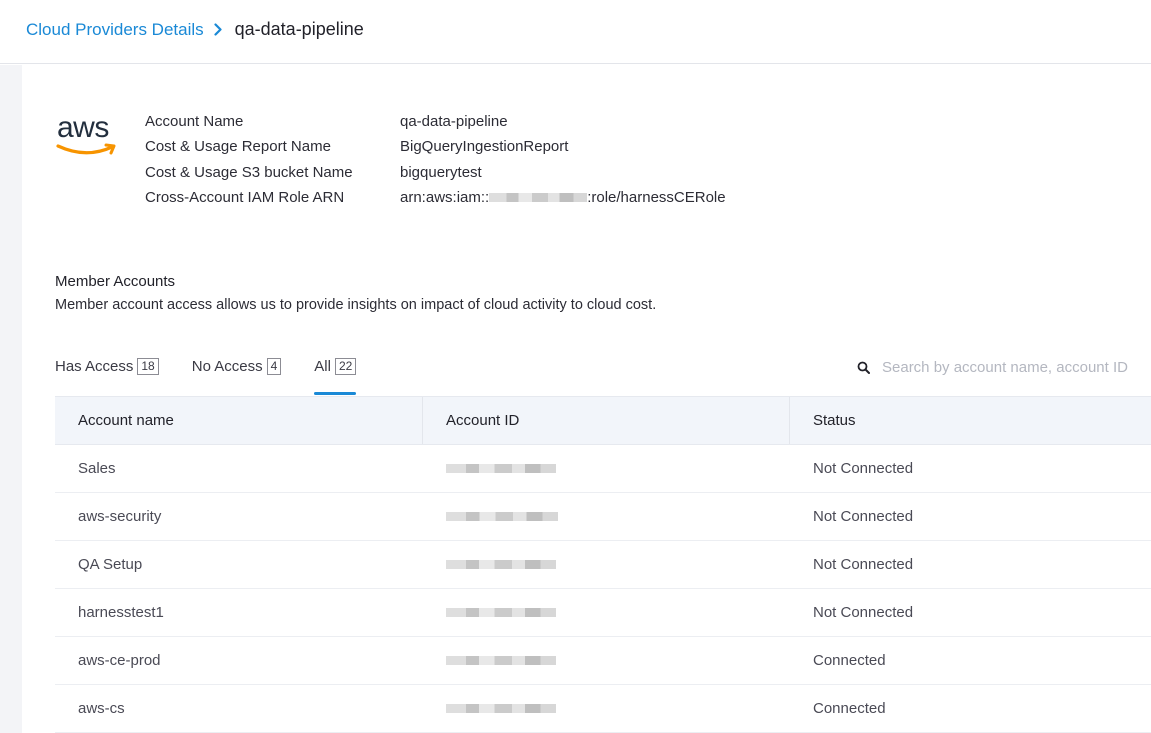 The height and width of the screenshot is (733, 1151). I want to click on column-header-account-id: Account ID, so click(606, 420).